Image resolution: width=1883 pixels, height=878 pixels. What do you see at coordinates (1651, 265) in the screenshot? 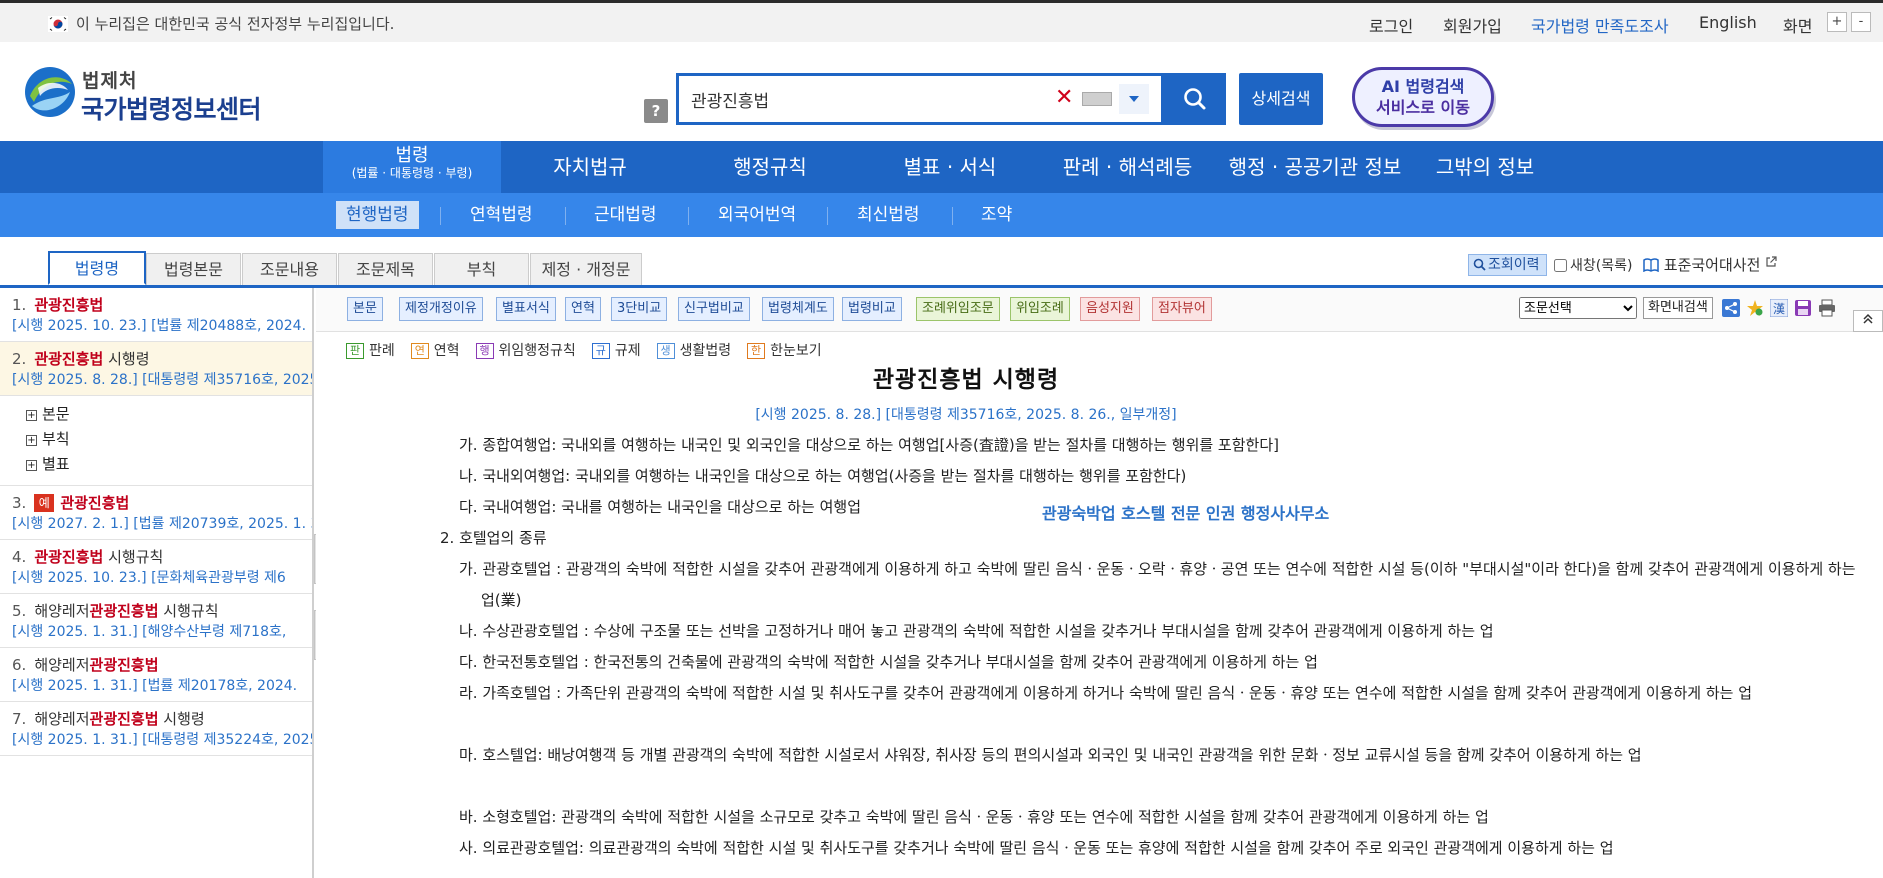
I see `book-icon` at bounding box center [1651, 265].